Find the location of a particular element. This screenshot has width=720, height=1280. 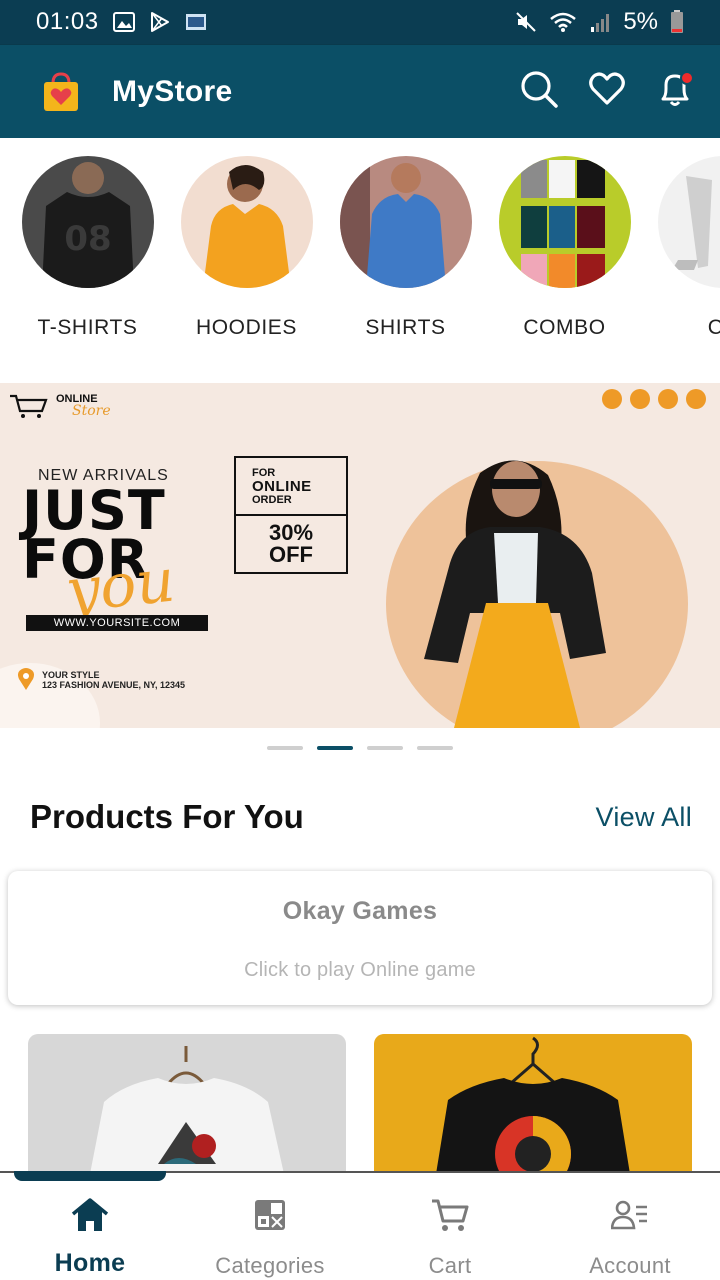

app-icon is located at coordinates (196, 22).